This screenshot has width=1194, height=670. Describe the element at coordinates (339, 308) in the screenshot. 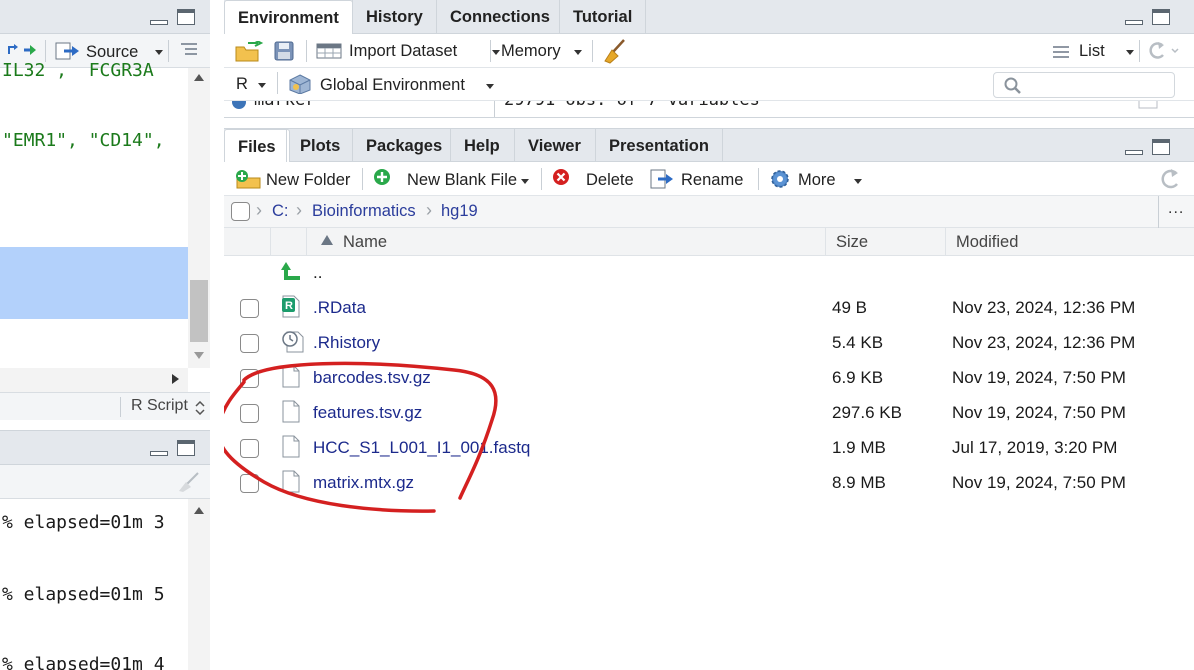

I see `file-name: .RData` at that location.